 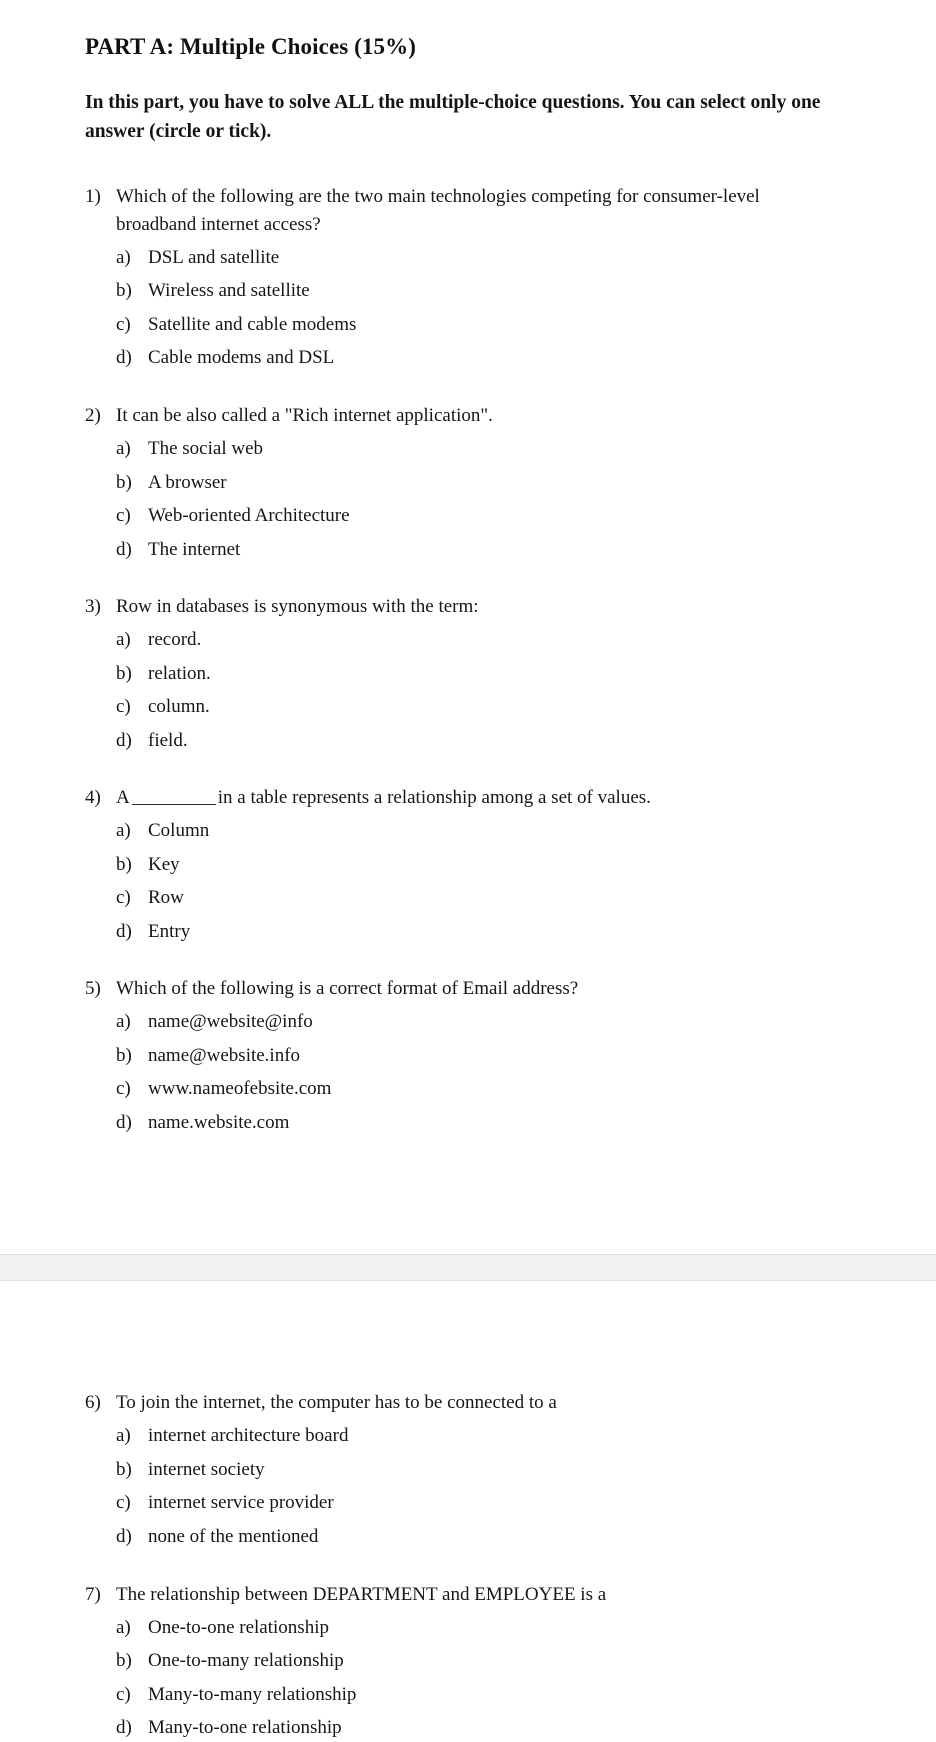 I want to click on option-item: b) internet society, so click(x=496, y=1470).